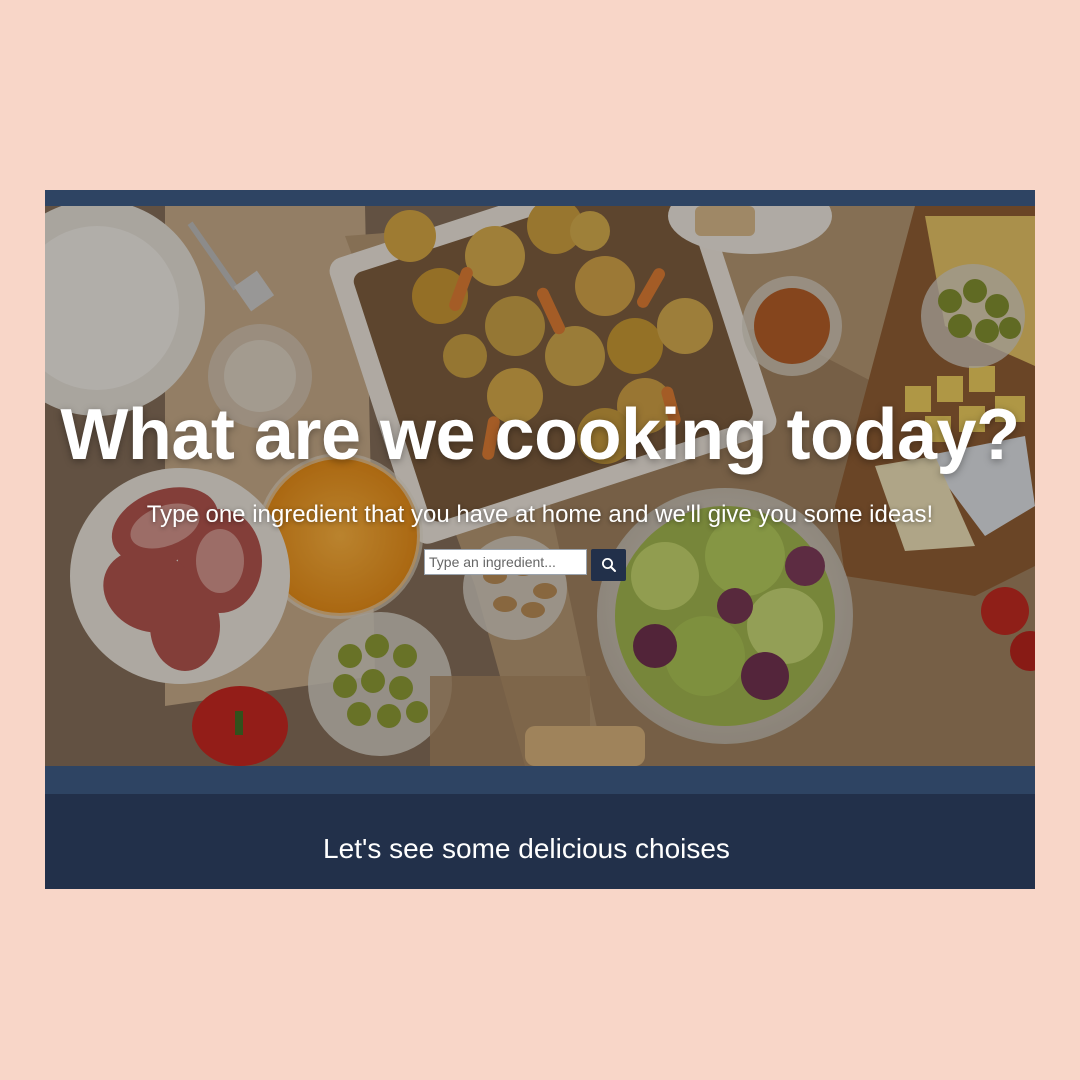  I want to click on ingredient-search-form, so click(526, 565).